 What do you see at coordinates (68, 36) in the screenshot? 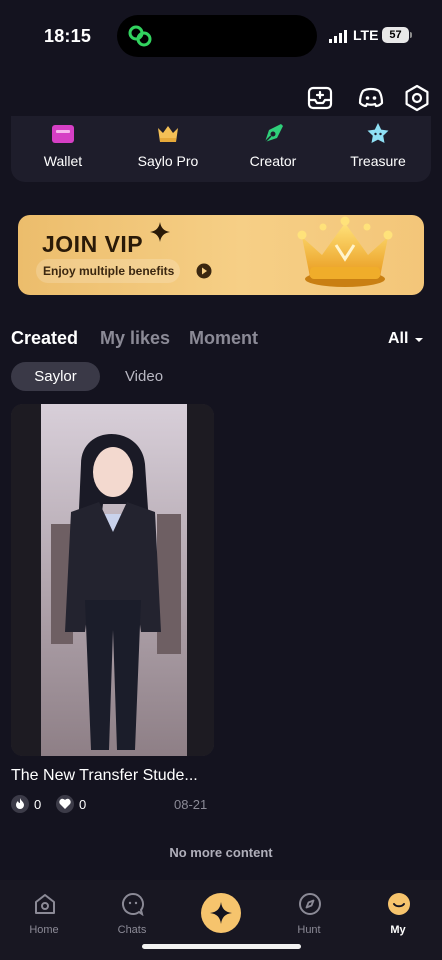
I see `status-time: 18:15` at bounding box center [68, 36].